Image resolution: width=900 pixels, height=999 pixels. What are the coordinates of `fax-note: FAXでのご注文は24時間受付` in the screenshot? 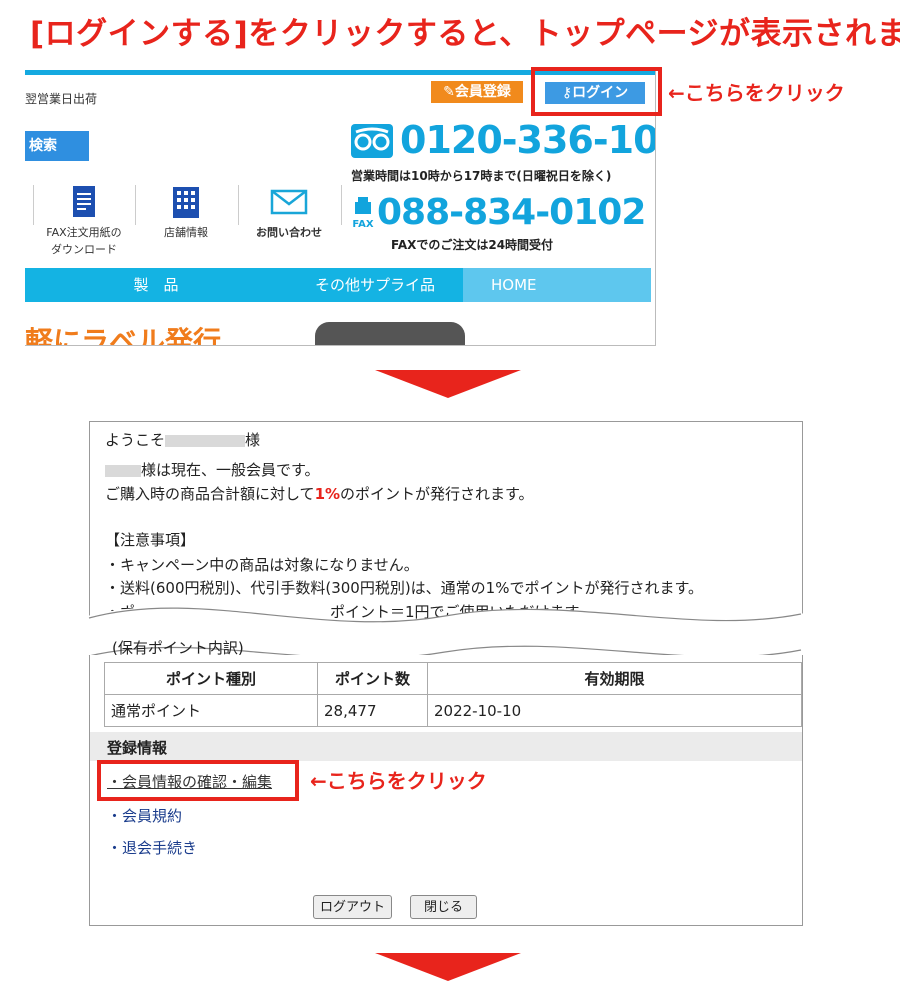 It's located at (472, 245).